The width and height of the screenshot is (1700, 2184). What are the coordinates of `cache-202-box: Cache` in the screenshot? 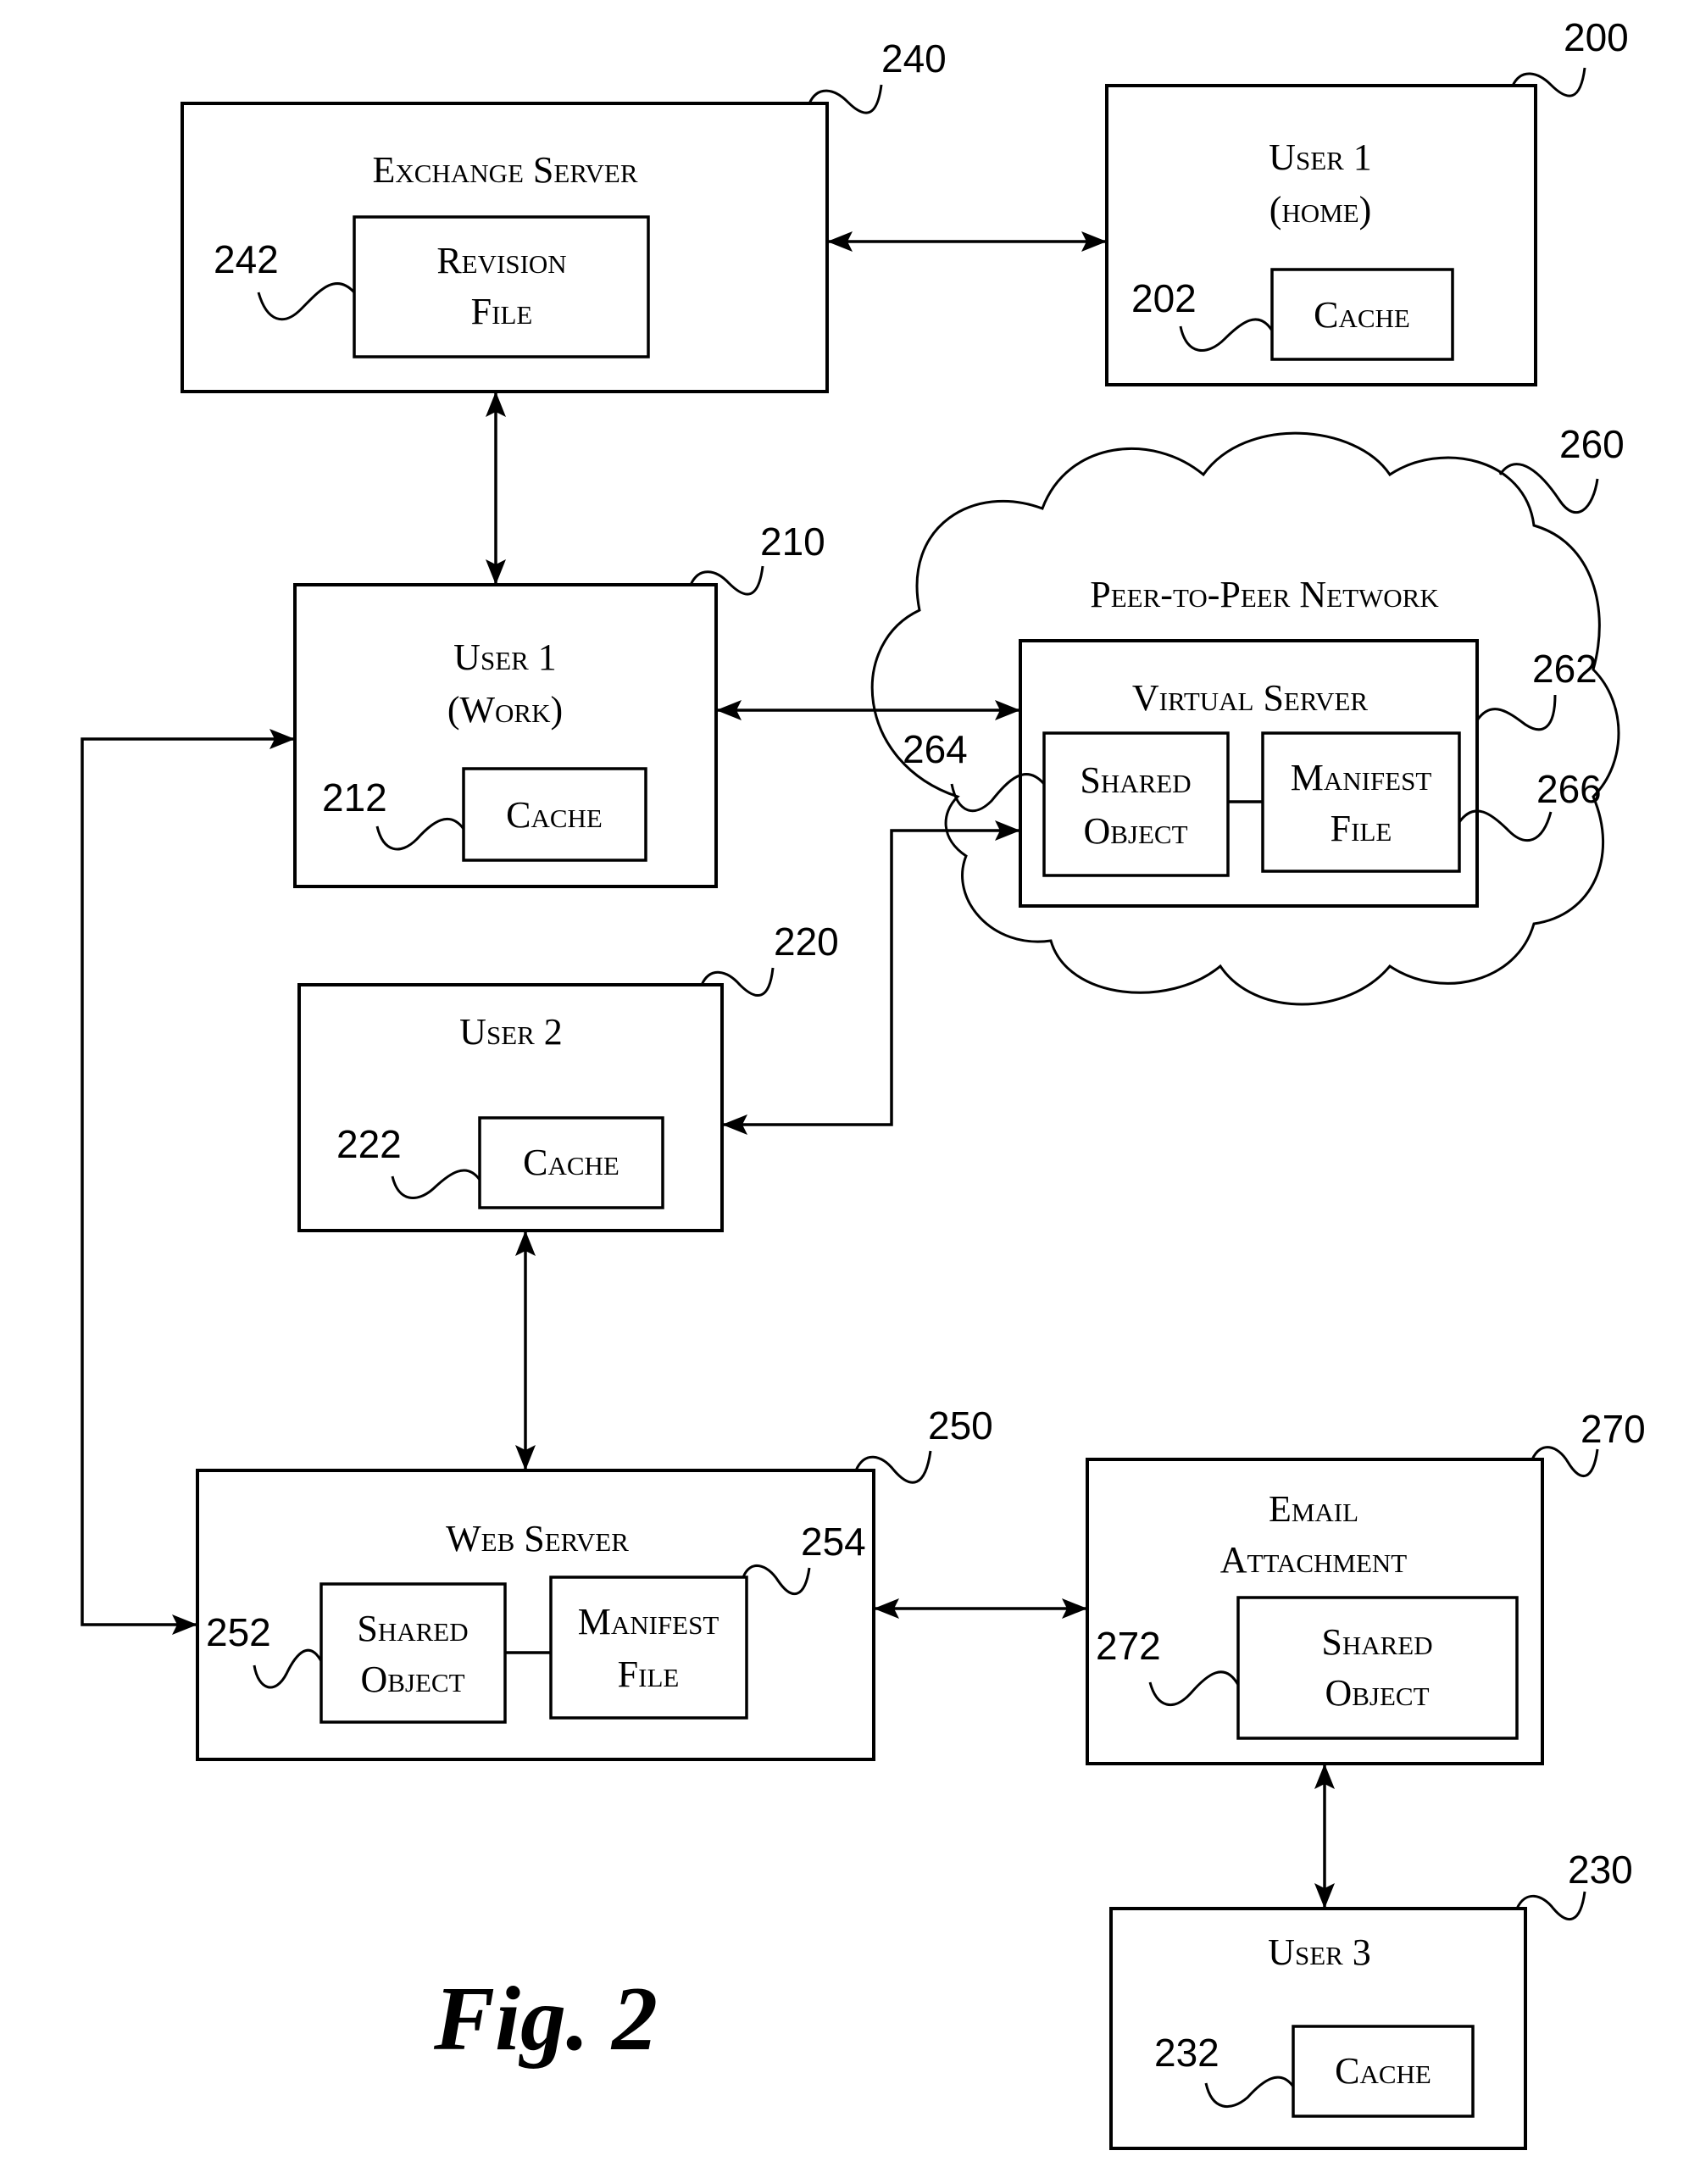 It's located at (1362, 315).